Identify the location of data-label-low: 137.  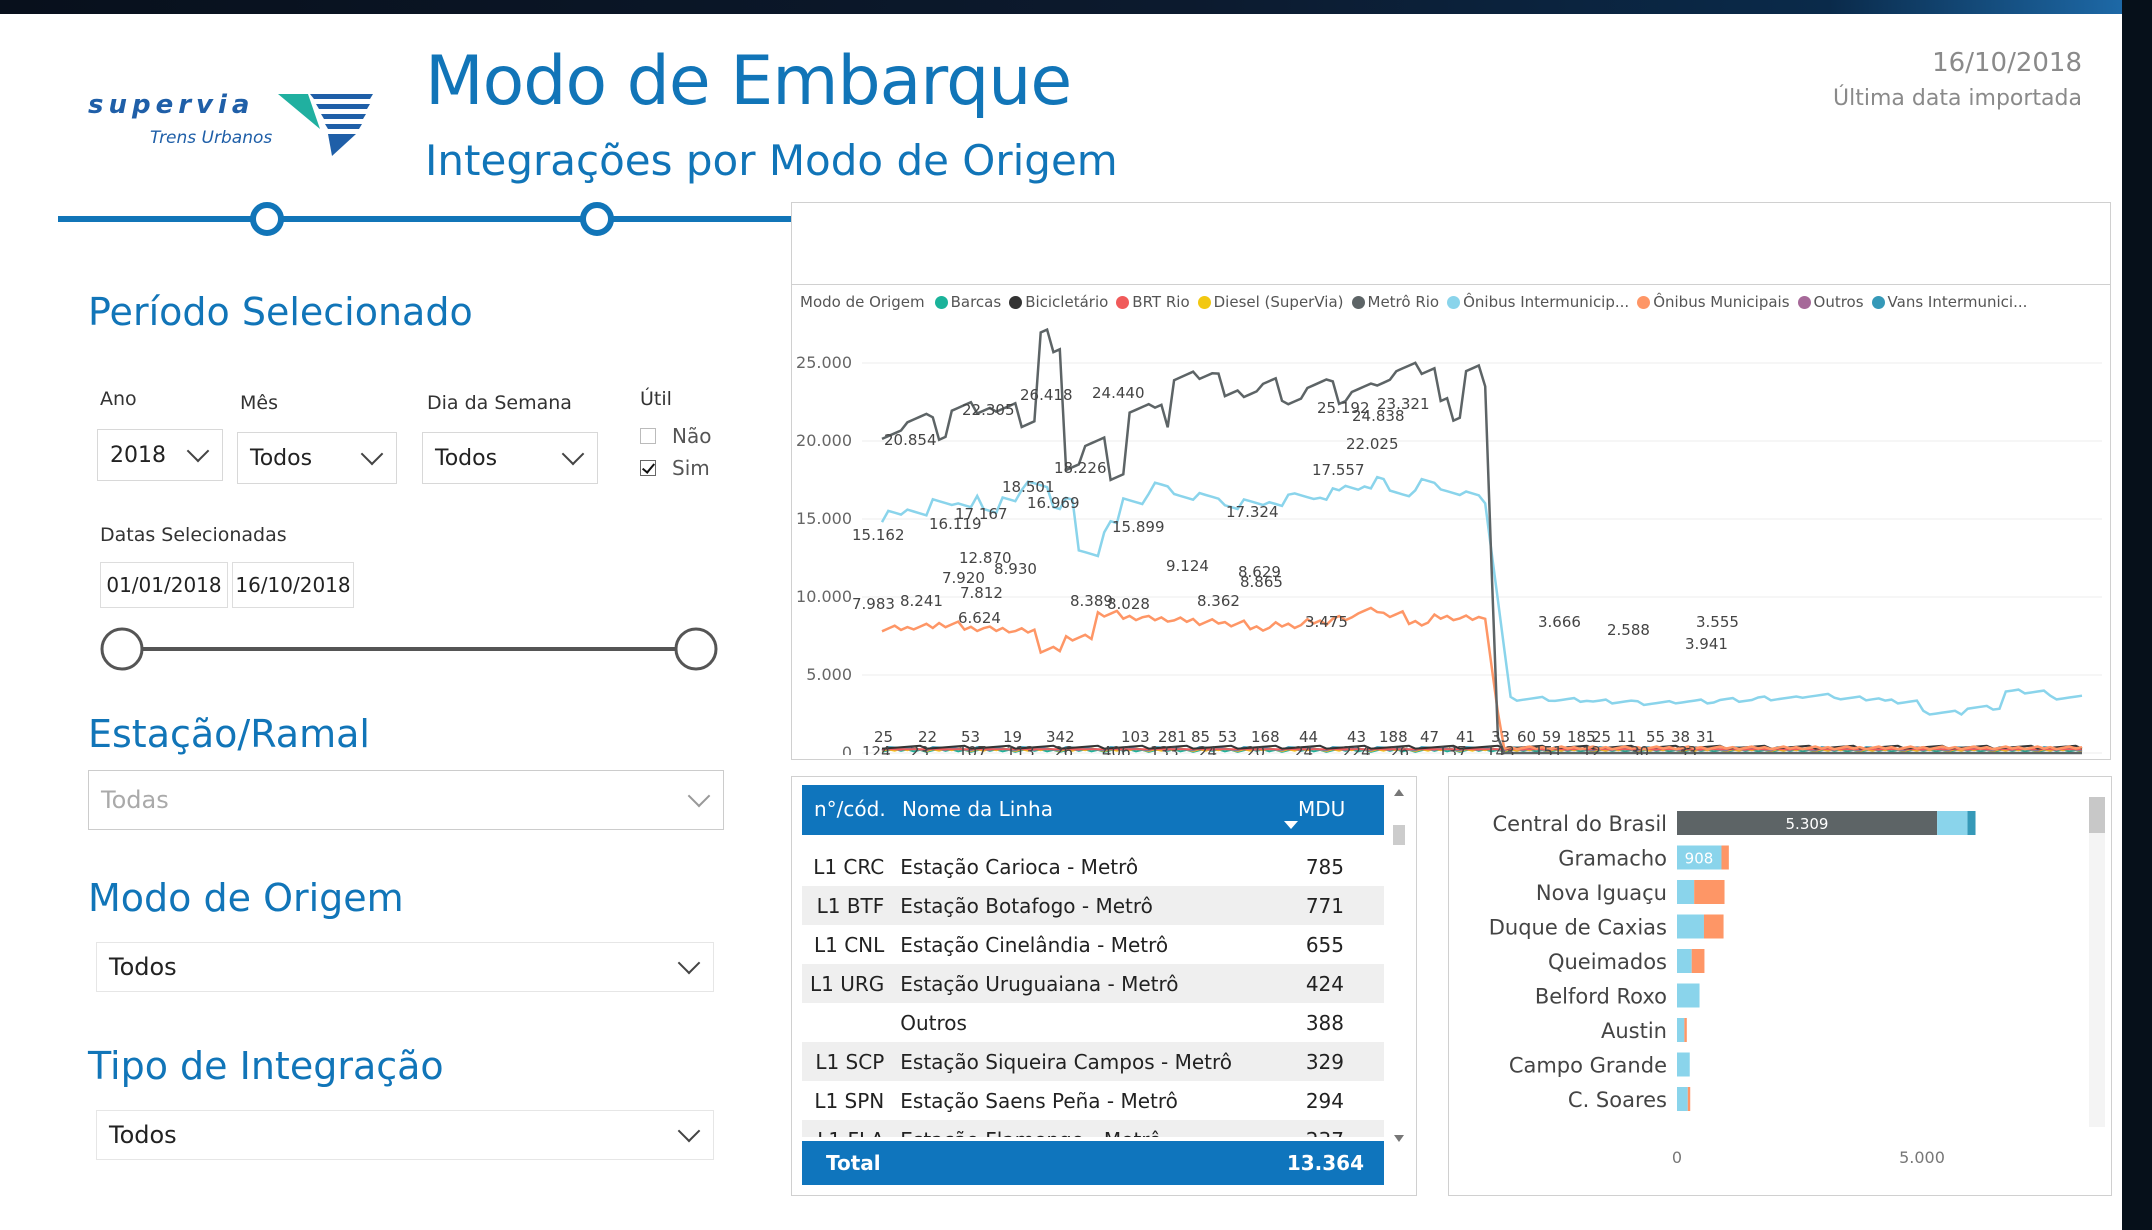
(1452, 749).